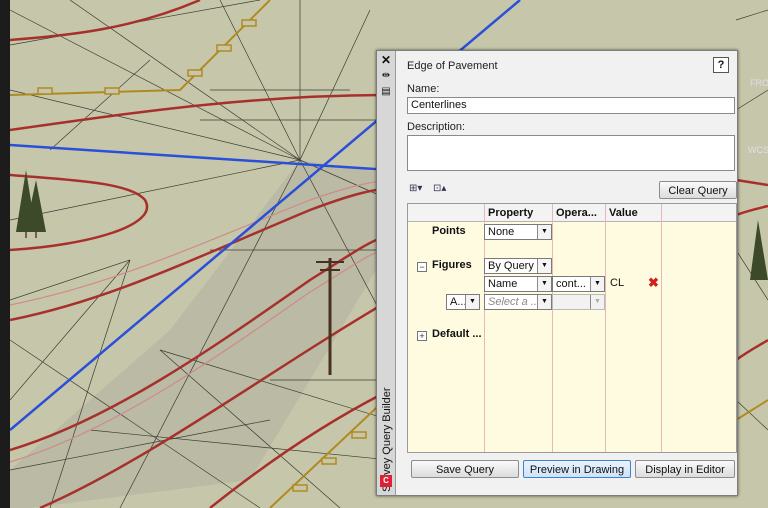  What do you see at coordinates (422, 267) in the screenshot?
I see `figures-collapse-toggle: −` at bounding box center [422, 267].